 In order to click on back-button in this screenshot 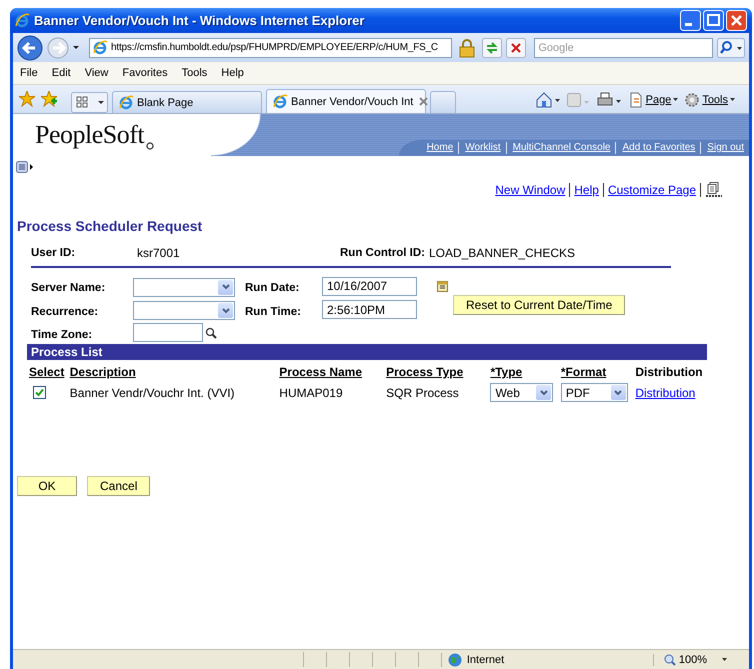, I will do `click(30, 47)`.